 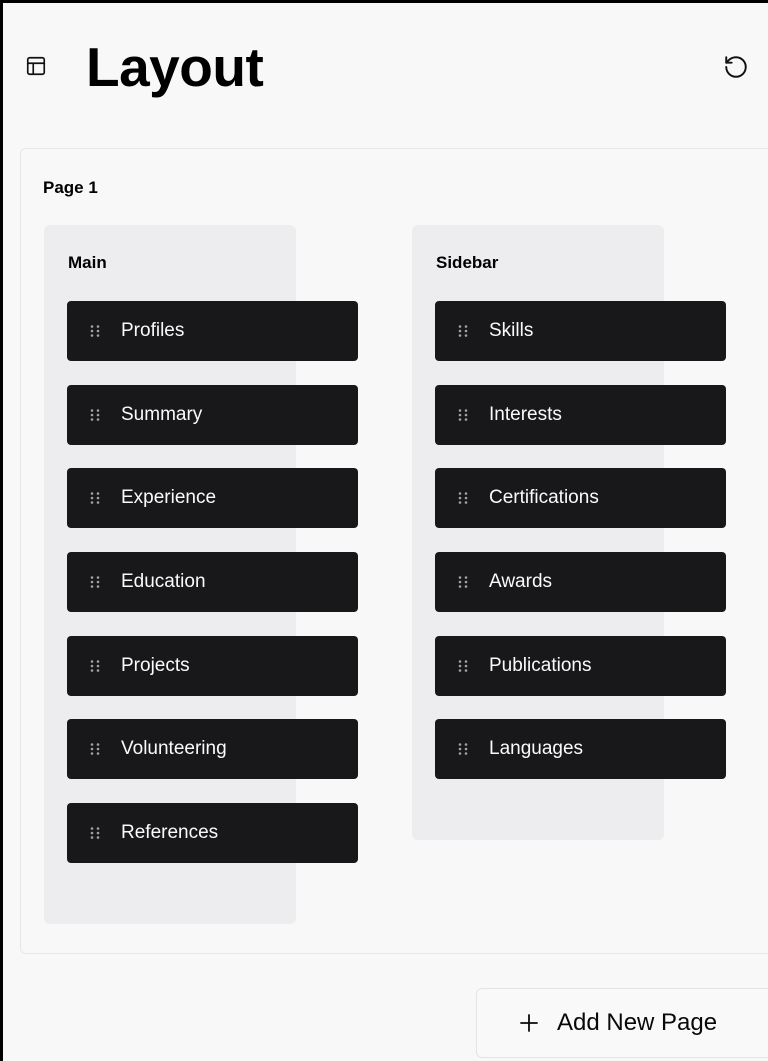 What do you see at coordinates (580, 331) in the screenshot?
I see `section-item-skills: Skills` at bounding box center [580, 331].